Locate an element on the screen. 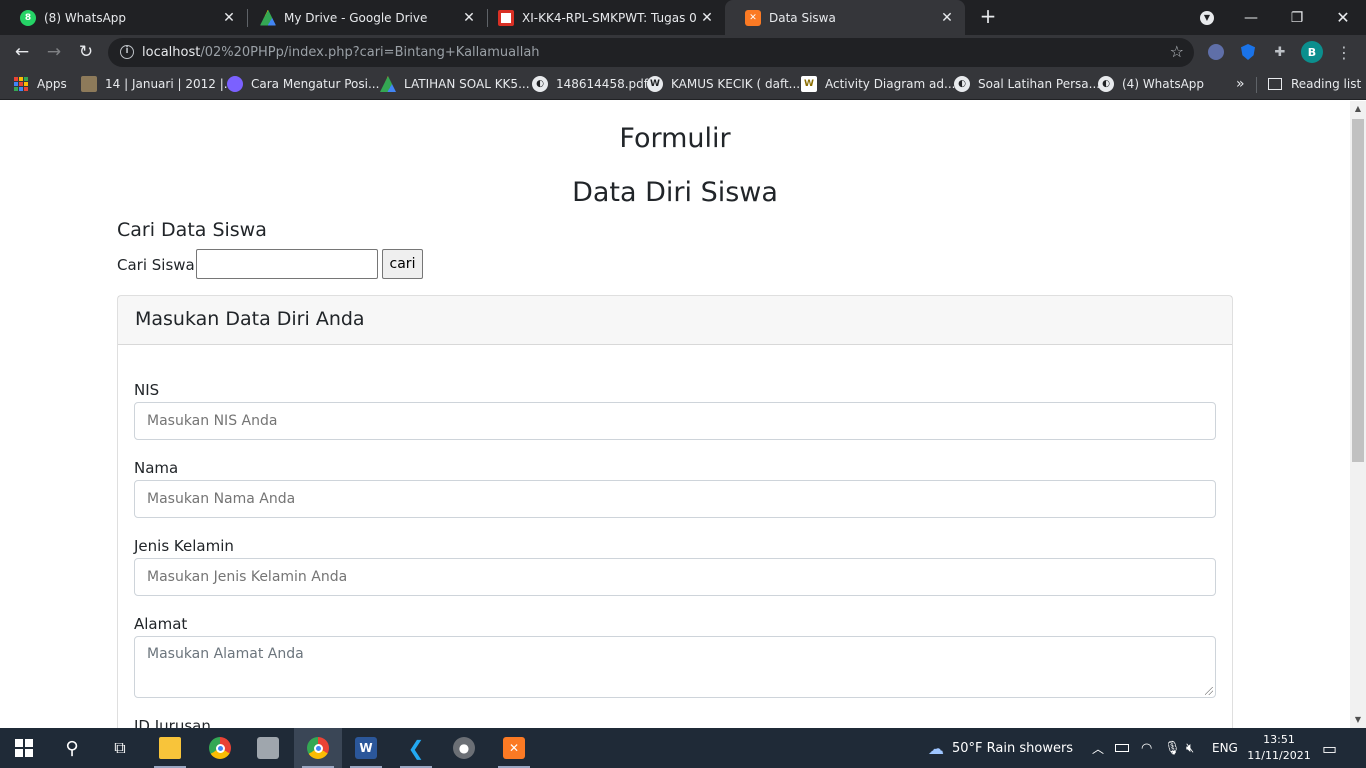  minimize-icon: — is located at coordinates (1251, 17).